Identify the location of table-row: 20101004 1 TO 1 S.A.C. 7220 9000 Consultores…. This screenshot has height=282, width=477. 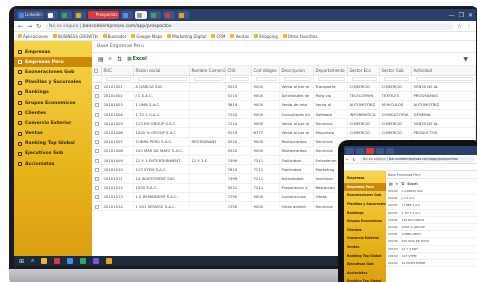
(284, 114).